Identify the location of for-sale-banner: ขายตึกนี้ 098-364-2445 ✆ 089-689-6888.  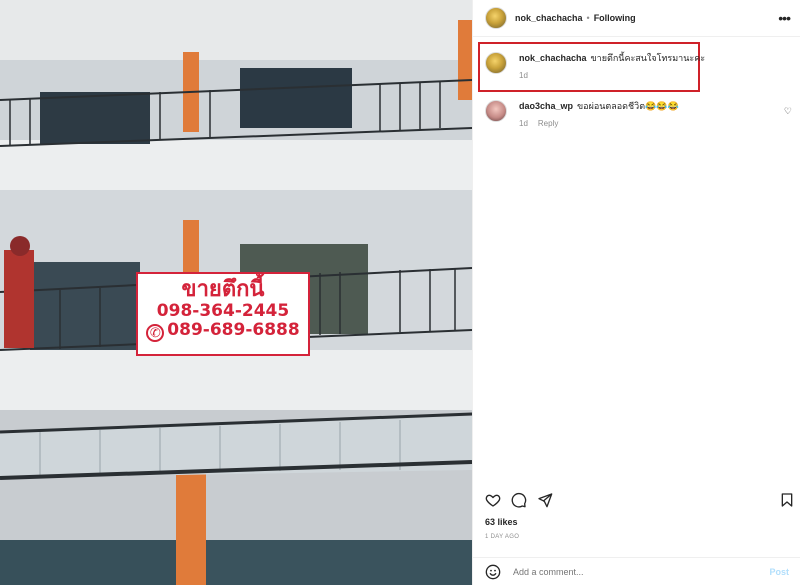
(223, 314).